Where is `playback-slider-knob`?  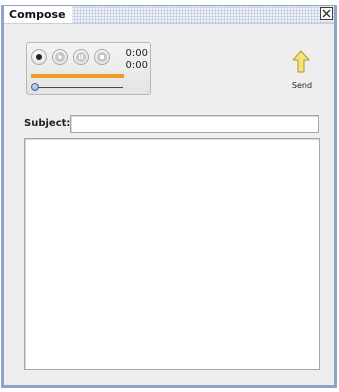 playback-slider-knob is located at coordinates (35, 87).